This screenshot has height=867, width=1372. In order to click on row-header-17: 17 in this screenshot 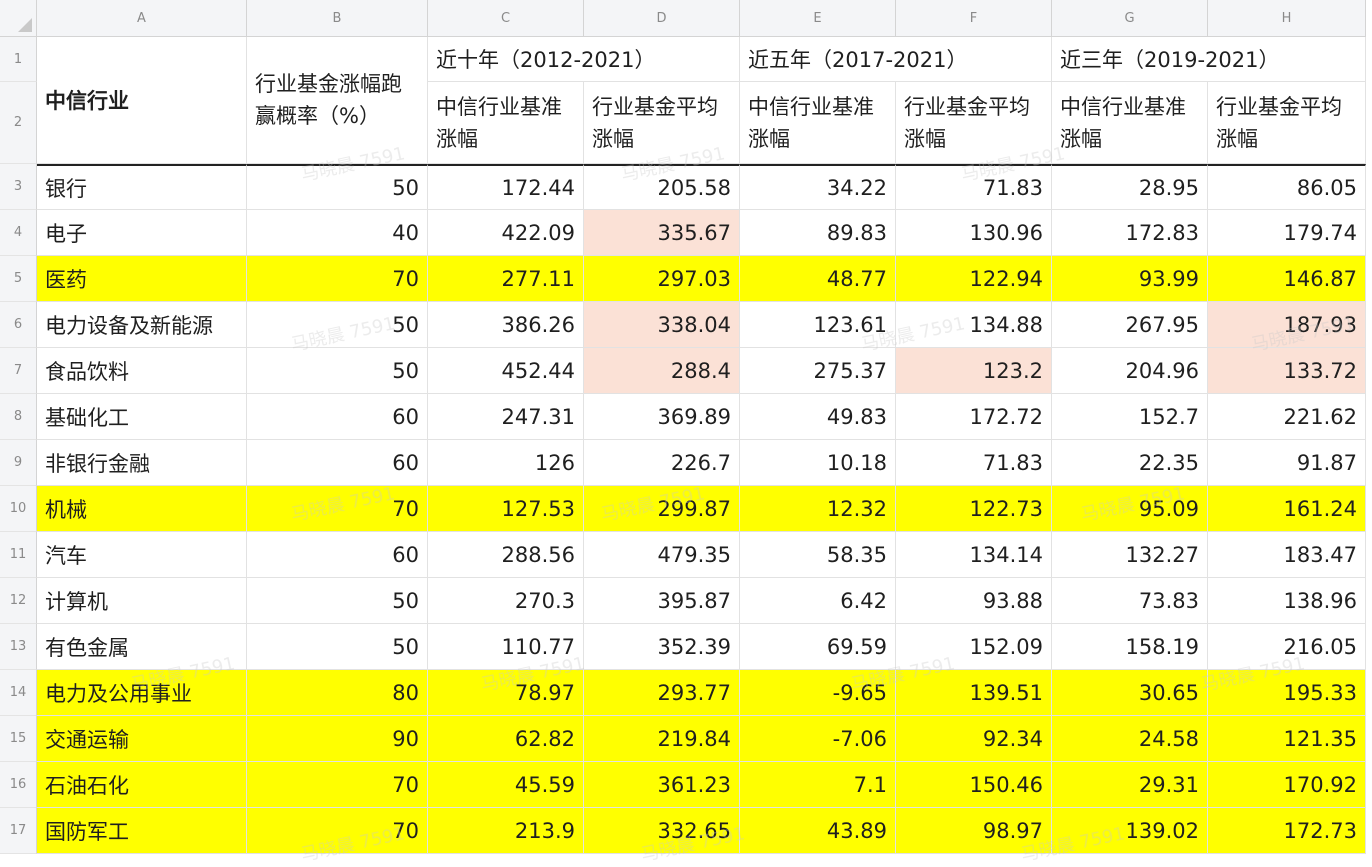, I will do `click(18, 831)`.